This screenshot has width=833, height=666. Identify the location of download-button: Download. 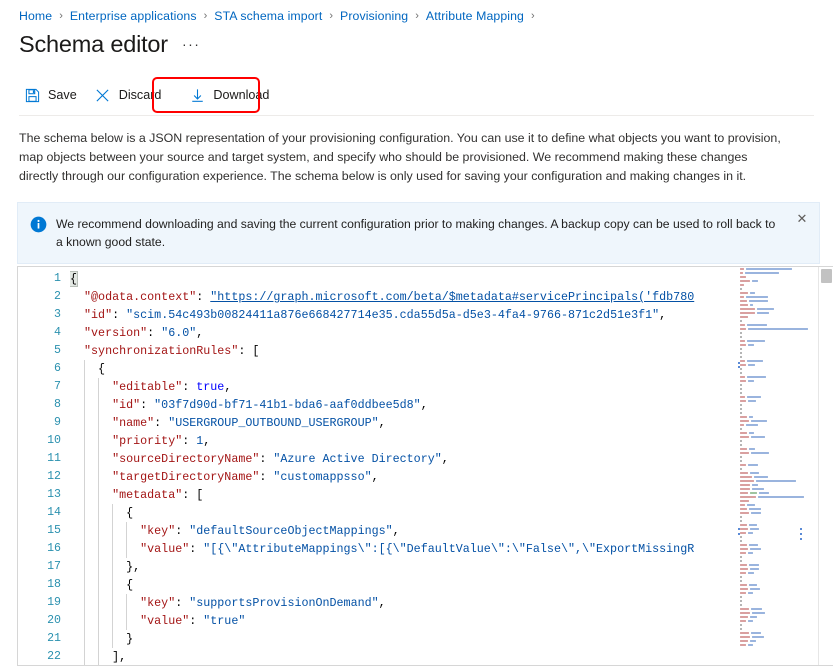
(231, 95).